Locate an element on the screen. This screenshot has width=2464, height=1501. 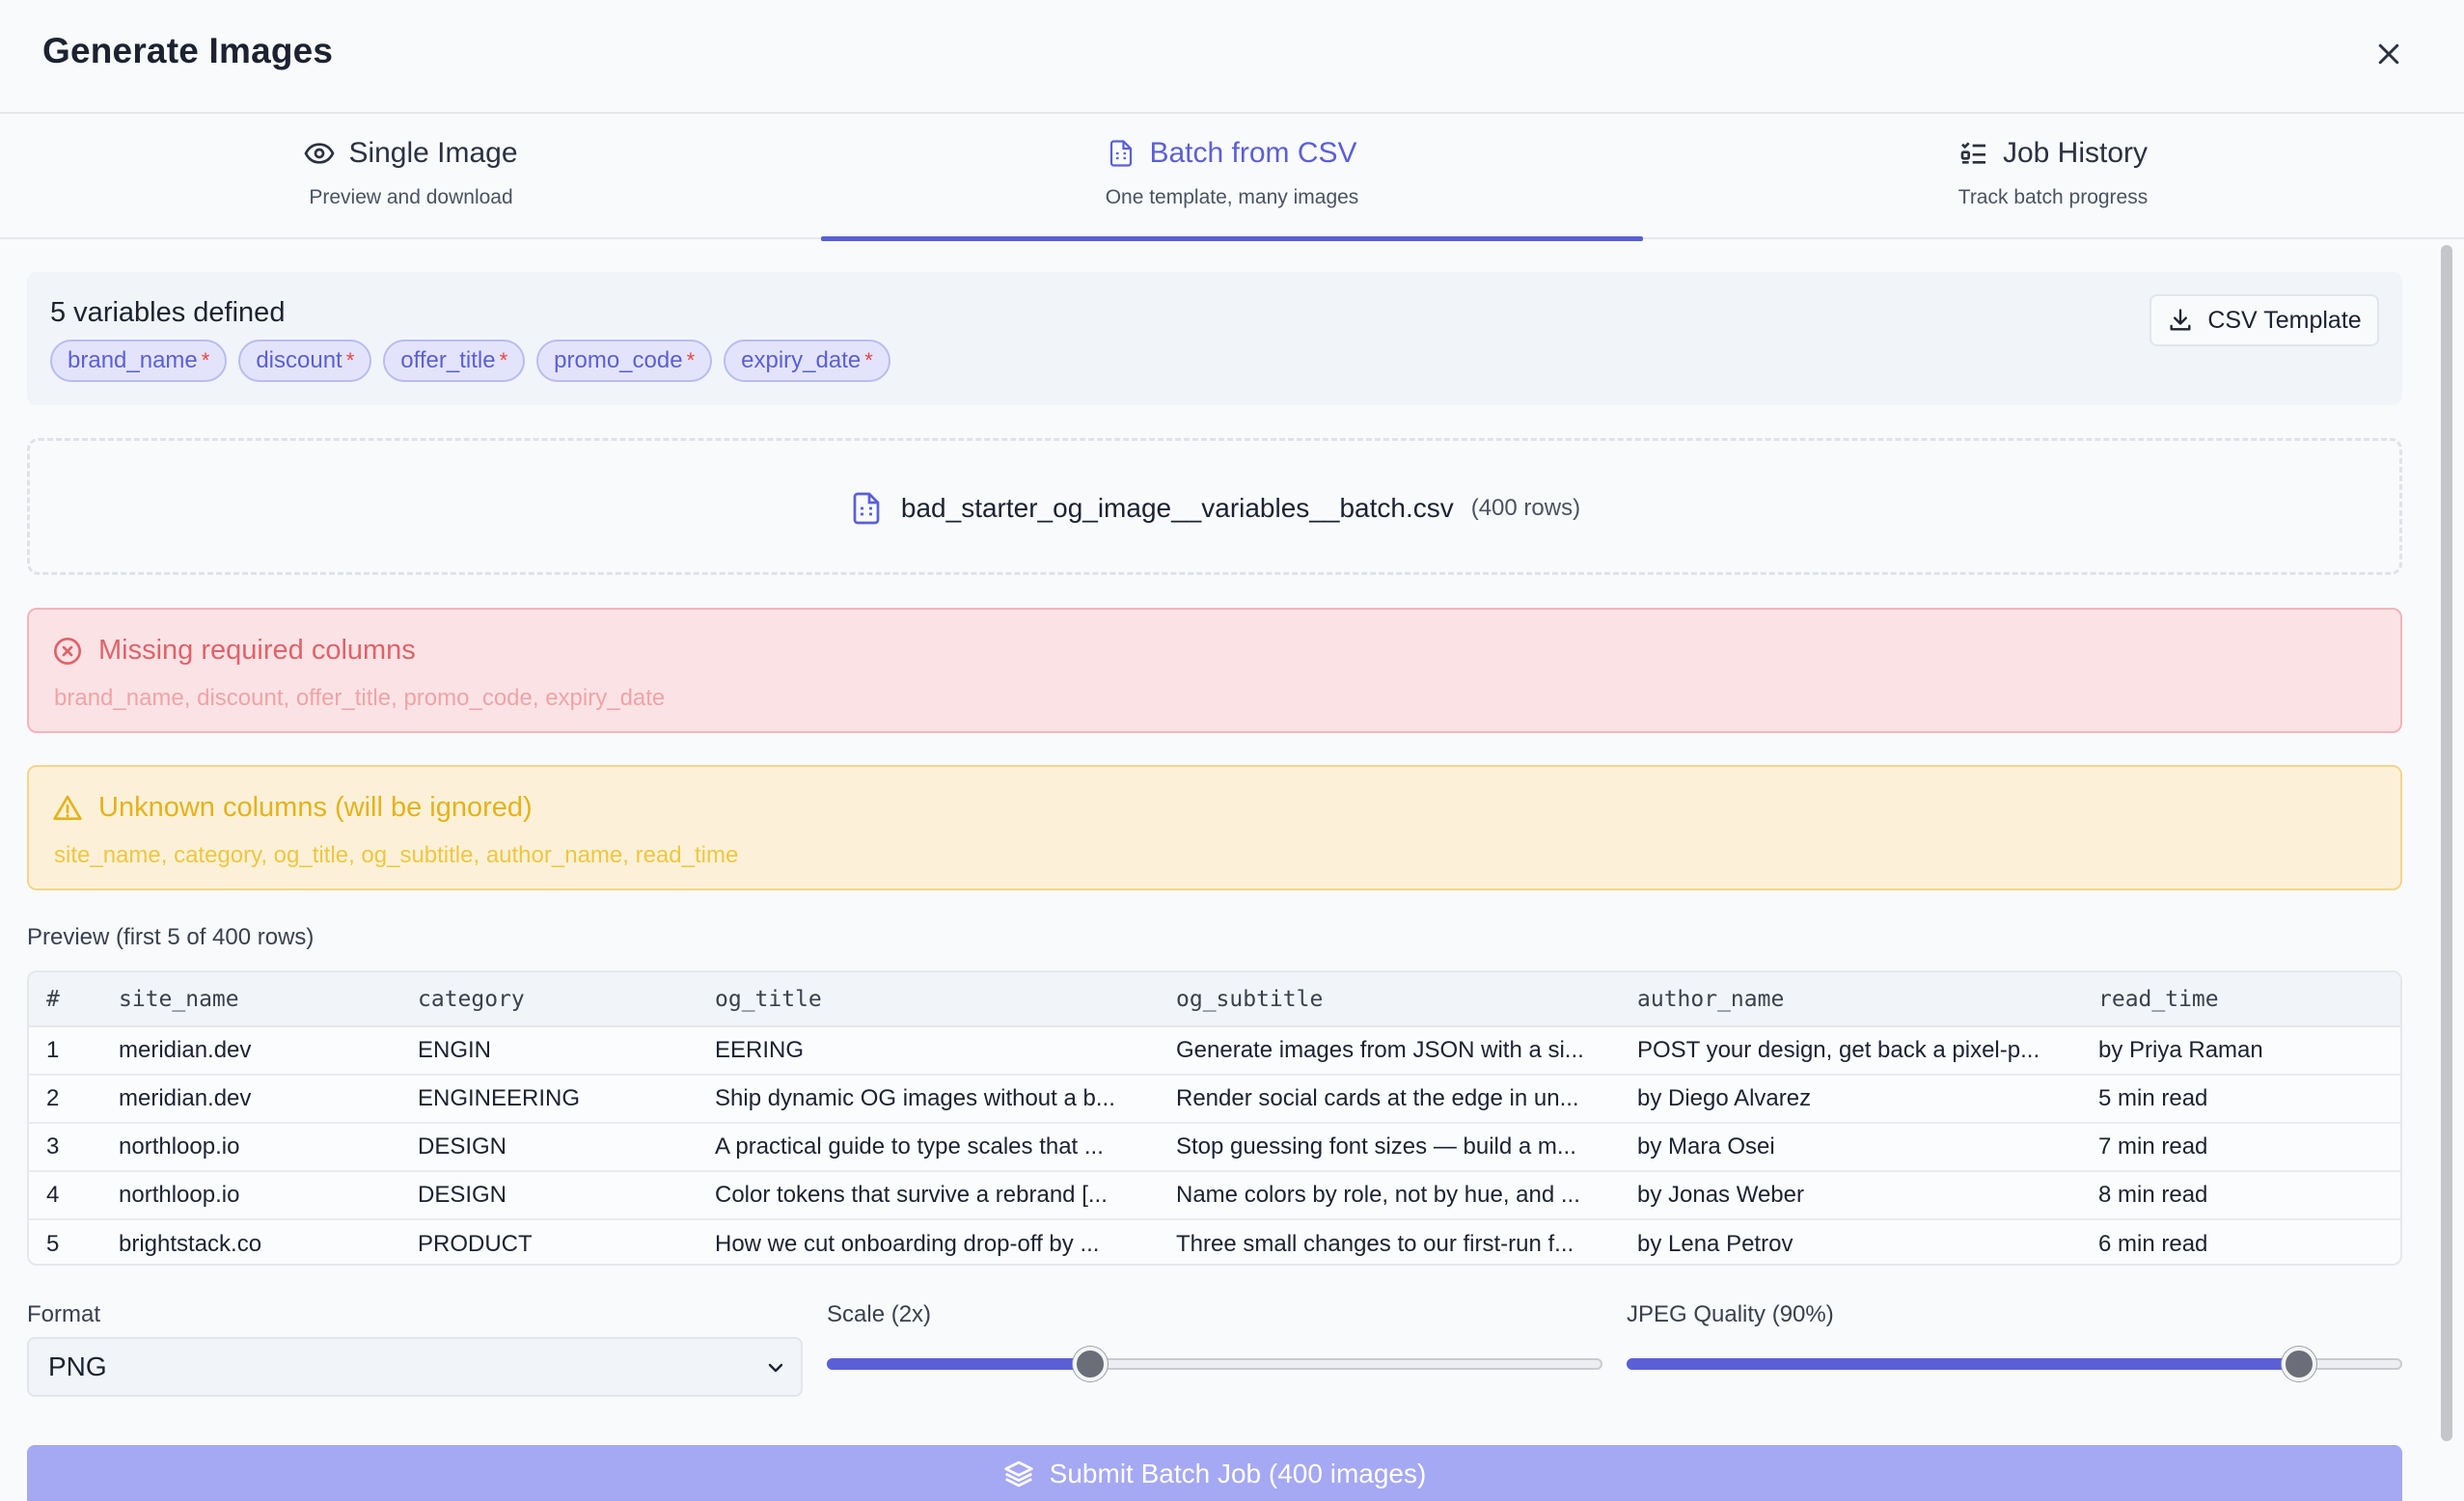
table-cell: meridian.dev is located at coordinates (251, 1099).